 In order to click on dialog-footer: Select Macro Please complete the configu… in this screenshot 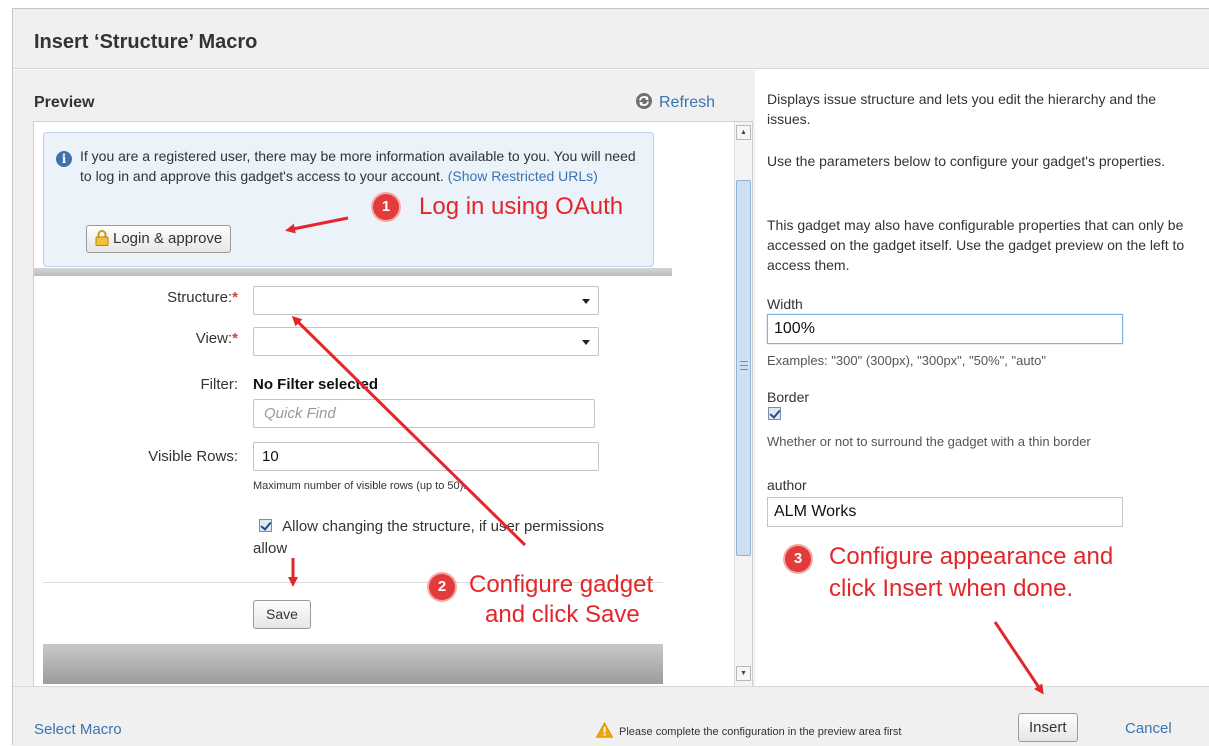, I will do `click(611, 716)`.